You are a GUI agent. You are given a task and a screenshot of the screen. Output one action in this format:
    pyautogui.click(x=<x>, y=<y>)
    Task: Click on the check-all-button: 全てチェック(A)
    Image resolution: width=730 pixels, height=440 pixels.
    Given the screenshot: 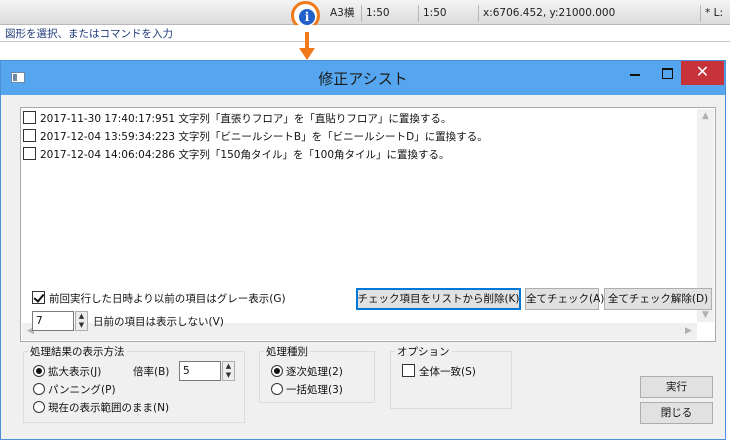 What is the action you would take?
    pyautogui.click(x=564, y=299)
    